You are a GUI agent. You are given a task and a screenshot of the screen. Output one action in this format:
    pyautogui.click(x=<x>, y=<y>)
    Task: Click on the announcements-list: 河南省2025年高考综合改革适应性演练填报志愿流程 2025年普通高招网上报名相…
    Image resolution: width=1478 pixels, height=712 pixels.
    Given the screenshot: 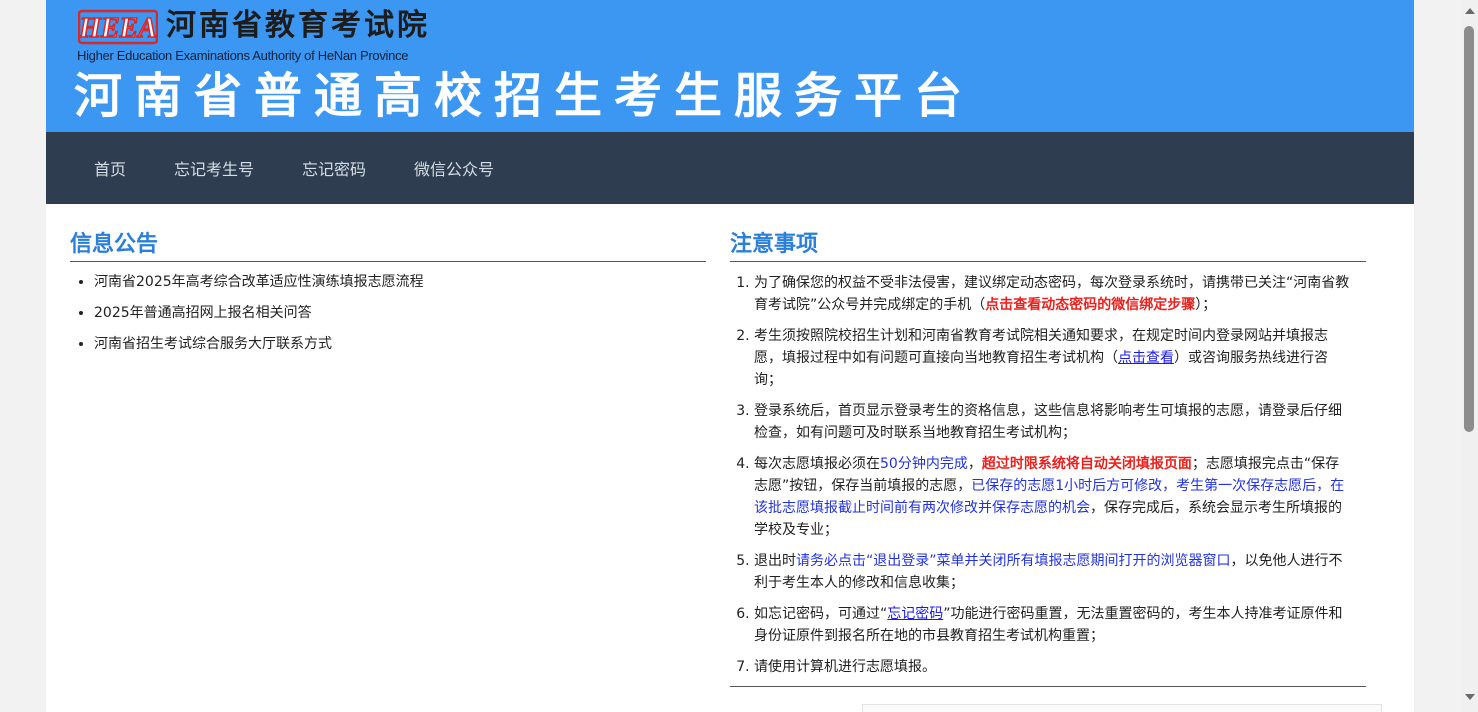 What is the action you would take?
    pyautogui.click(x=388, y=313)
    